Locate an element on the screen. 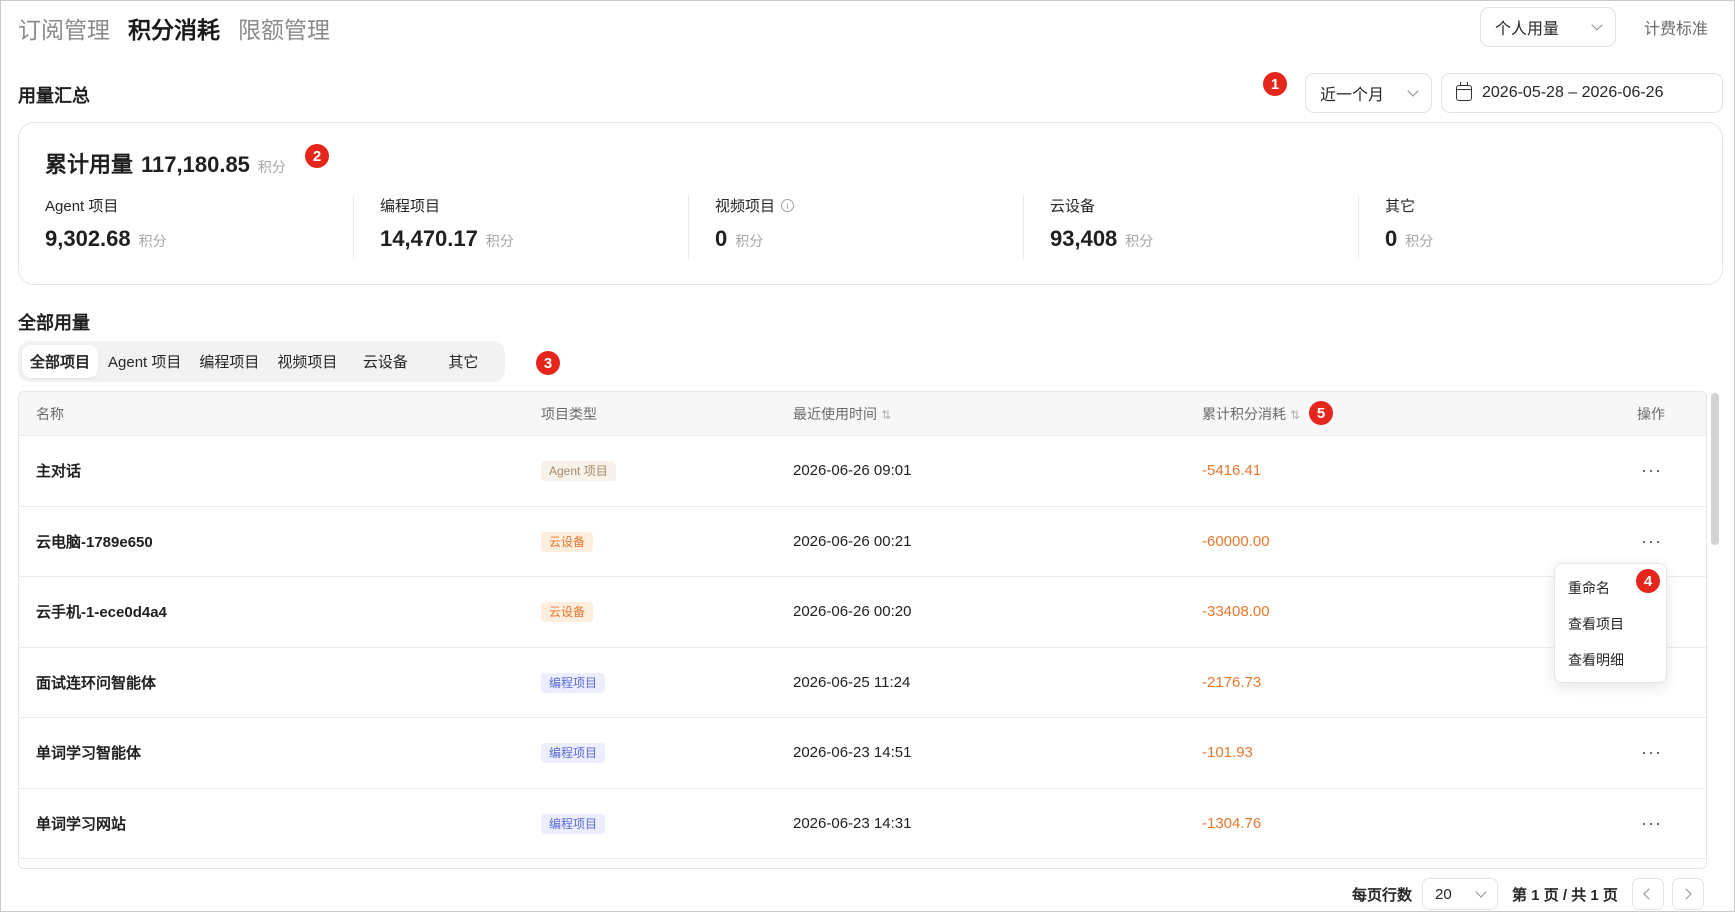 The height and width of the screenshot is (912, 1735). page-size-value: 20 is located at coordinates (1443, 894).